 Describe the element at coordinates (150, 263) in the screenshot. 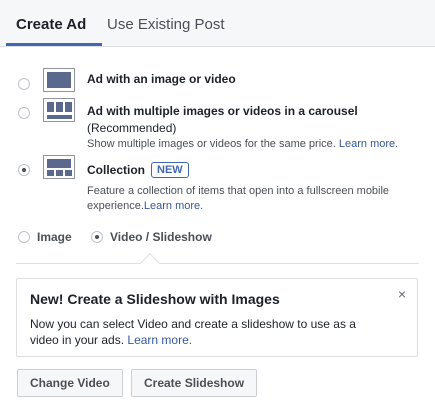

I see `divider-pointer` at that location.